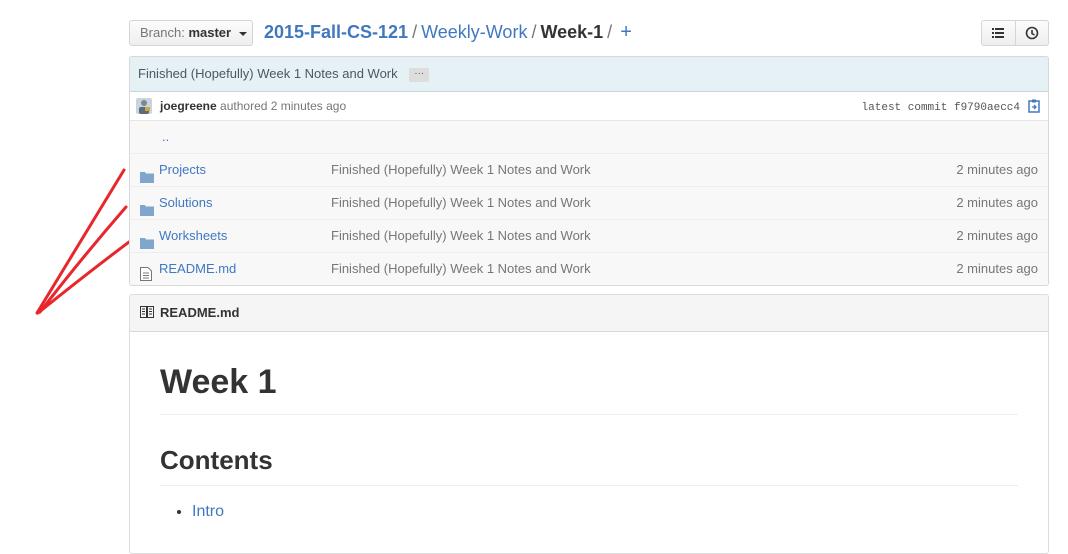  Describe the element at coordinates (208, 511) in the screenshot. I see `contents-link-intro: Intro` at that location.